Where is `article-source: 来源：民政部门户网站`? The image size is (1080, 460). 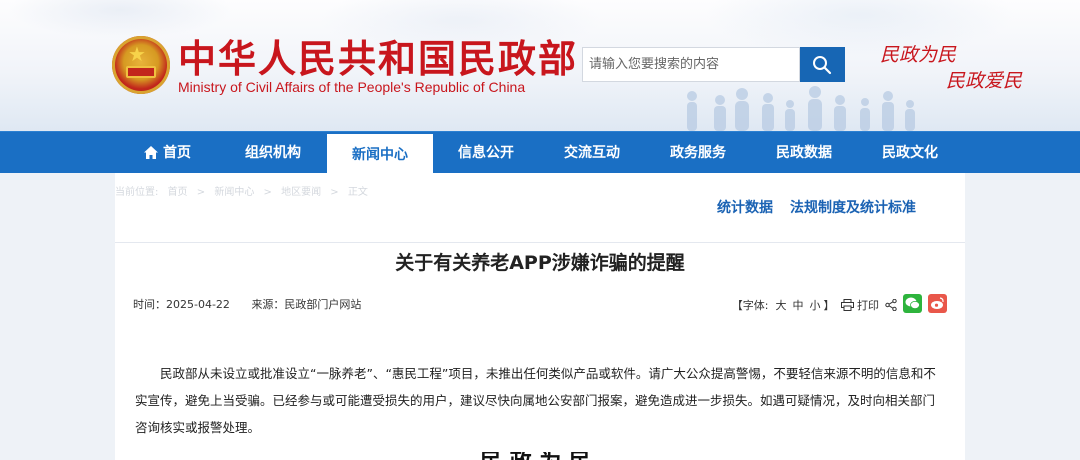
article-source: 来源：民政部门户网站 is located at coordinates (306, 304).